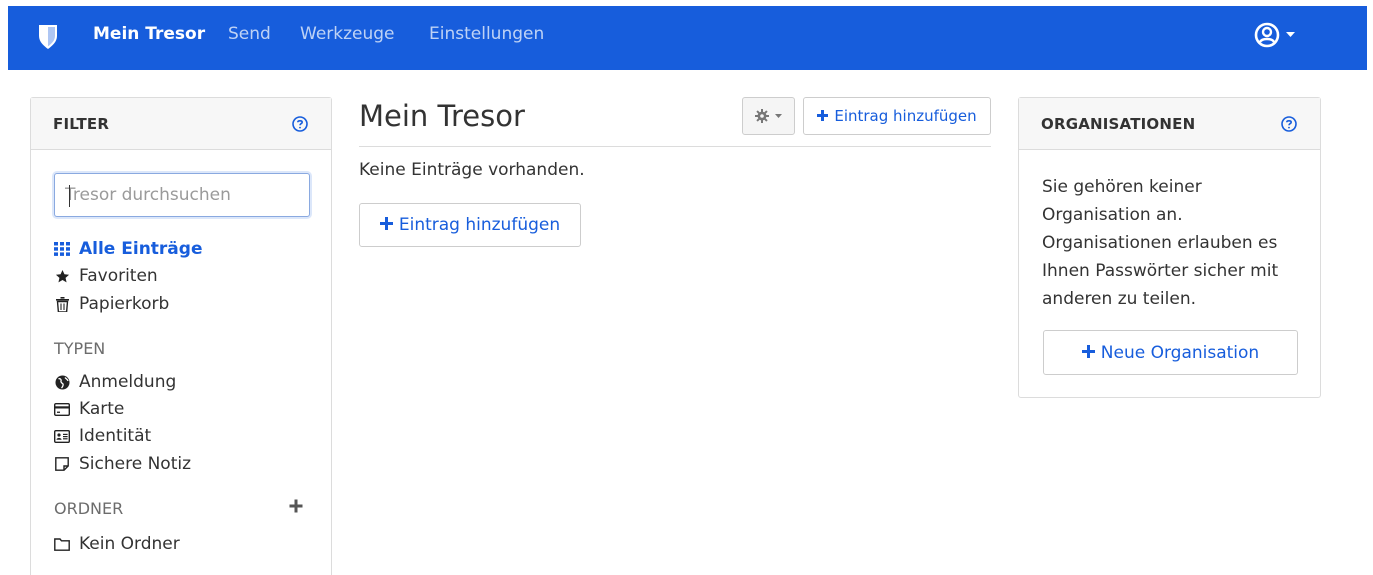 The width and height of the screenshot is (1373, 575). Describe the element at coordinates (128, 382) in the screenshot. I see `filter-type-label: Anmeldung` at that location.